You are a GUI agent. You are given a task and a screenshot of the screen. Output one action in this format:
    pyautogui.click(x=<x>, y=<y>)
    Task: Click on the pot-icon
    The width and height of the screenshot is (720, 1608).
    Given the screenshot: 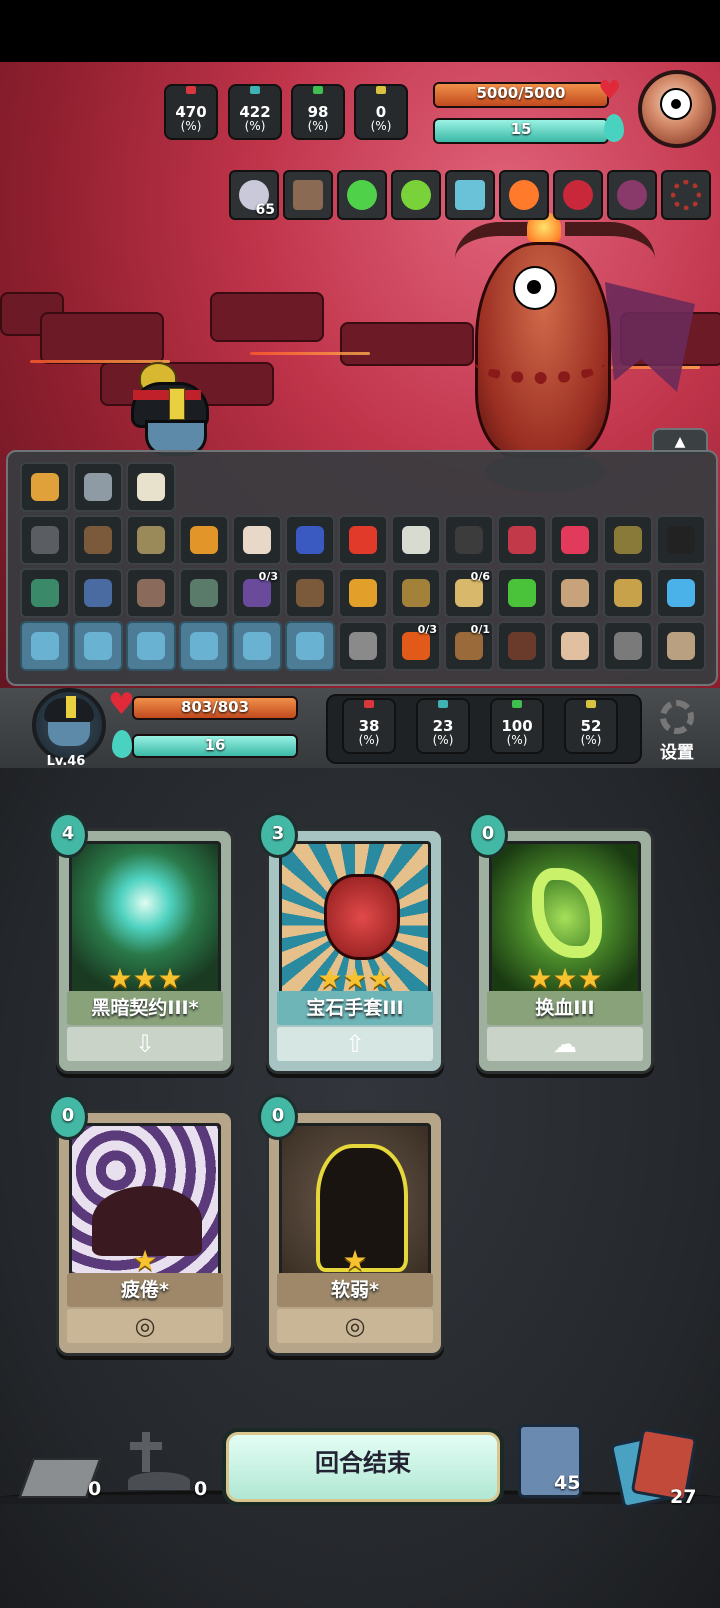 What is the action you would take?
    pyautogui.click(x=522, y=646)
    